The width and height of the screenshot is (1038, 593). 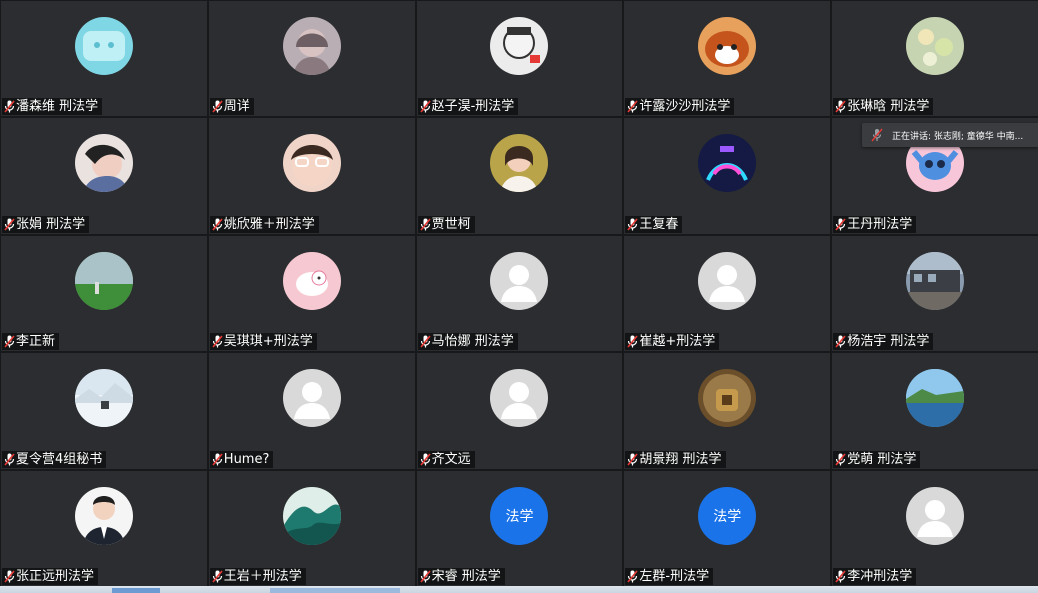 I want to click on participant-name-label: 杨浩宇 刑法学, so click(x=883, y=342).